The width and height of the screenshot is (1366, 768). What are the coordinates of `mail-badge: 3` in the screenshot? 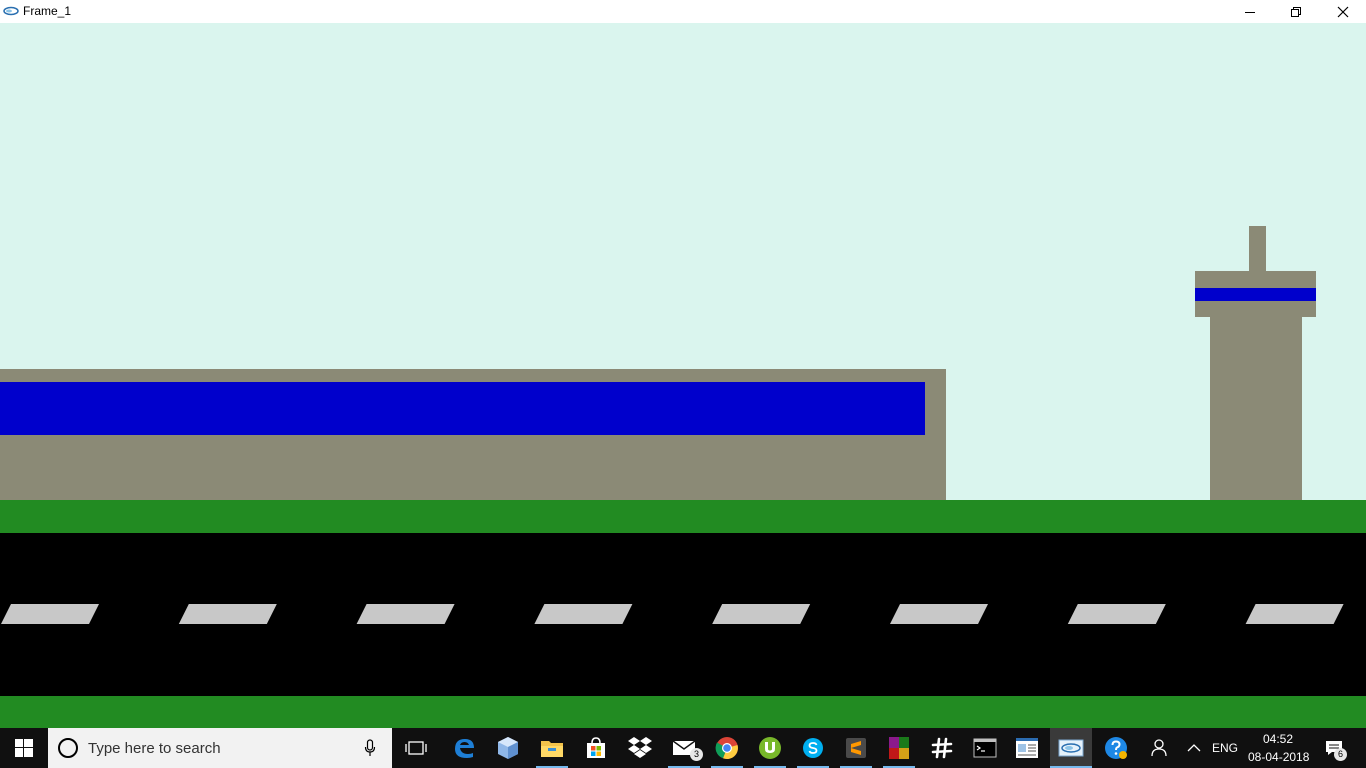 It's located at (696, 754).